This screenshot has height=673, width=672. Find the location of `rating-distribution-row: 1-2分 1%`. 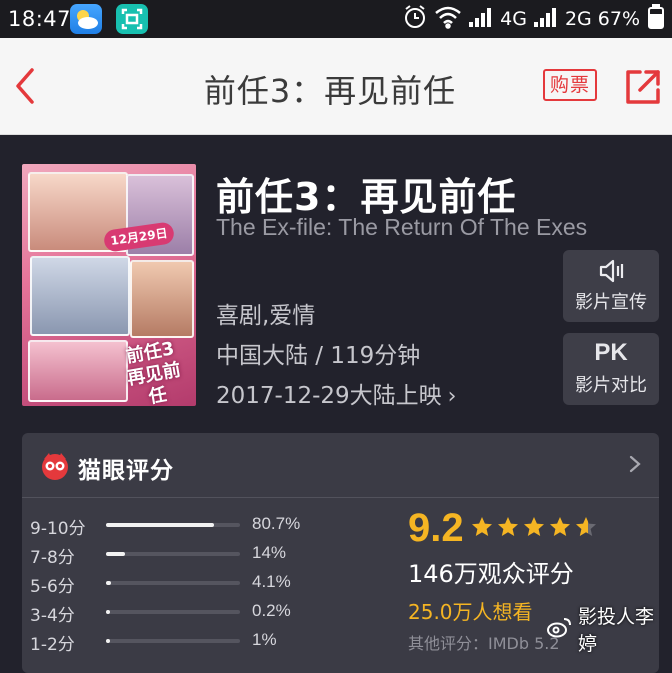

rating-distribution-row: 1-2分 1% is located at coordinates (190, 641).